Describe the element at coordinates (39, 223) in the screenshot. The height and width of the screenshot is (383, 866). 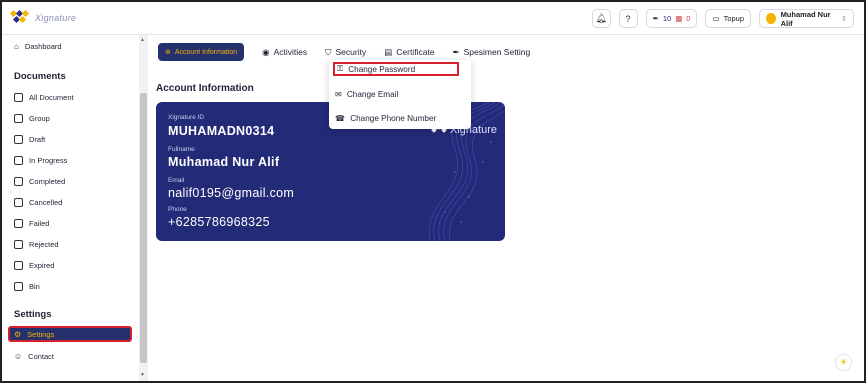
I see `sidebar-item-label: Failed` at that location.